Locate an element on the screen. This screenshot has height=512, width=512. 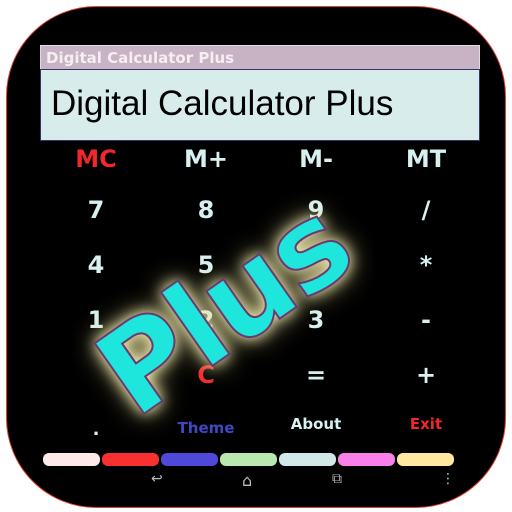
navigation-bar: ↩ ⌂ ⧉ ⋮ is located at coordinates (256, 479).